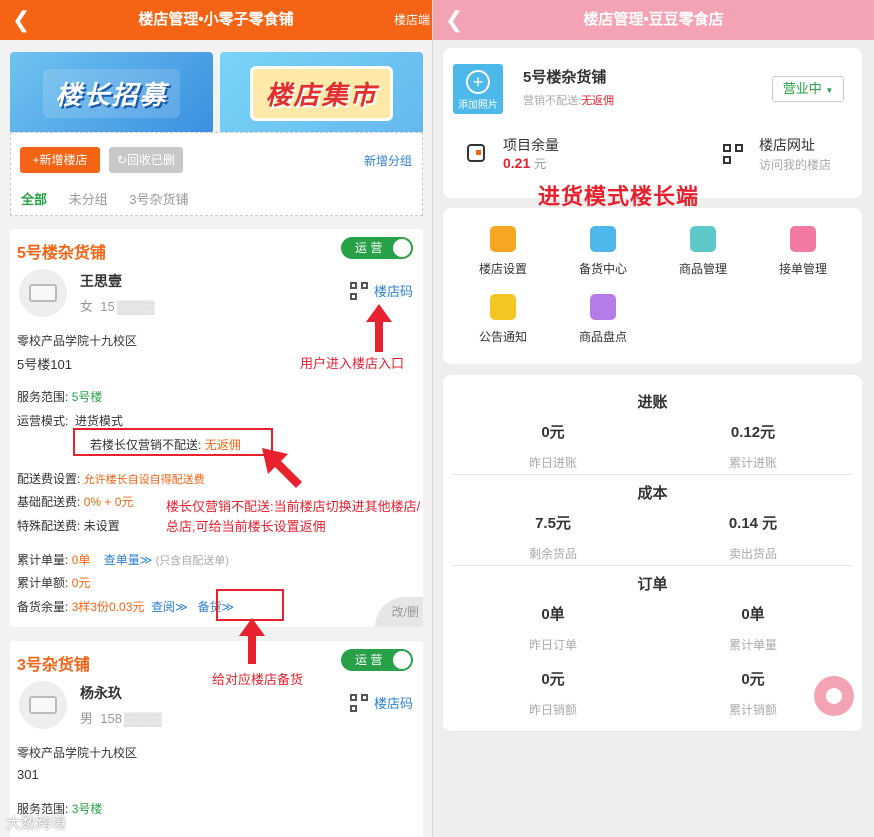  I want to click on store-title: 5号楼杂货铺, so click(61, 253).